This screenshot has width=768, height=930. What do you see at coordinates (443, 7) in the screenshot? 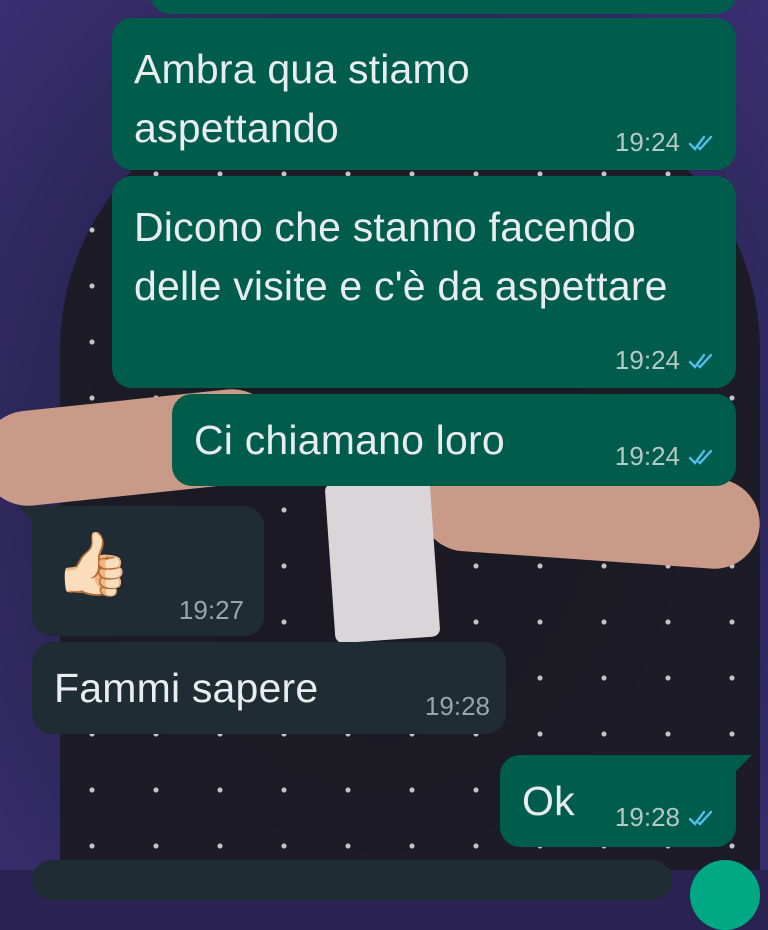
I see `message-bubble-previous` at bounding box center [443, 7].